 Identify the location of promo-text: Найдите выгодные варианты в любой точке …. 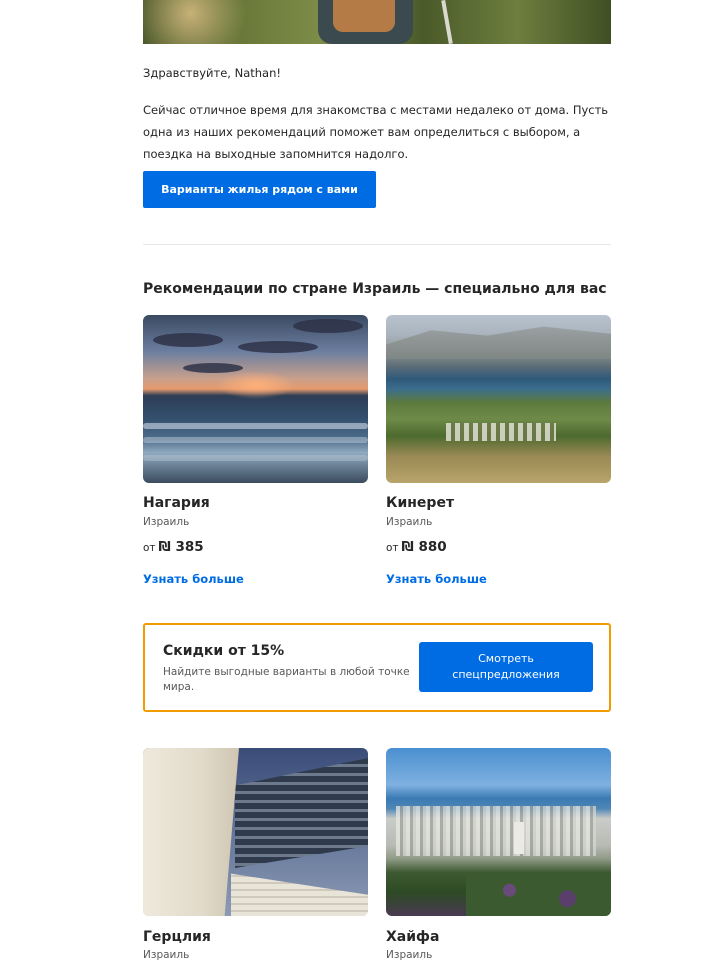
(286, 679).